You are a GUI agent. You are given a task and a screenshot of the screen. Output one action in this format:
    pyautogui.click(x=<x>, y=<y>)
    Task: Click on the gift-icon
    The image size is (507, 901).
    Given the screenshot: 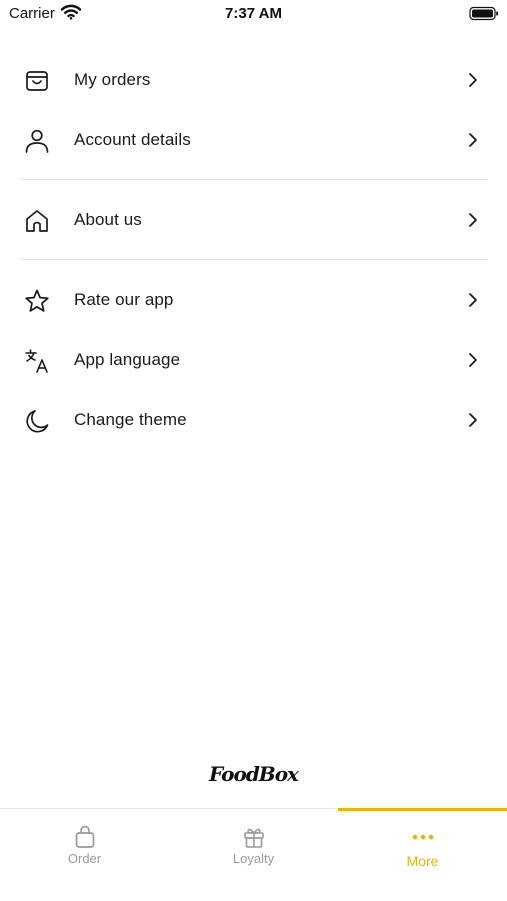 What is the action you would take?
    pyautogui.click(x=253, y=837)
    